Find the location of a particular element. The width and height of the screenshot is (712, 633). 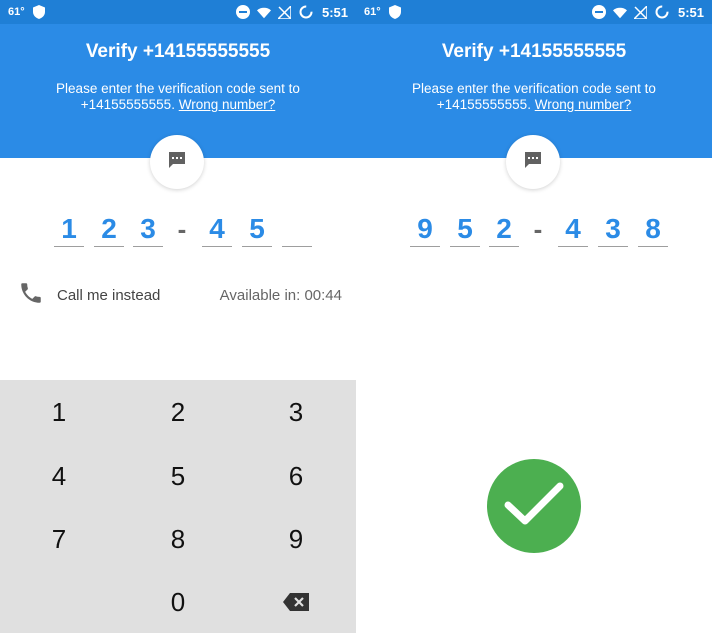

key-0: 0 is located at coordinates (178, 602).